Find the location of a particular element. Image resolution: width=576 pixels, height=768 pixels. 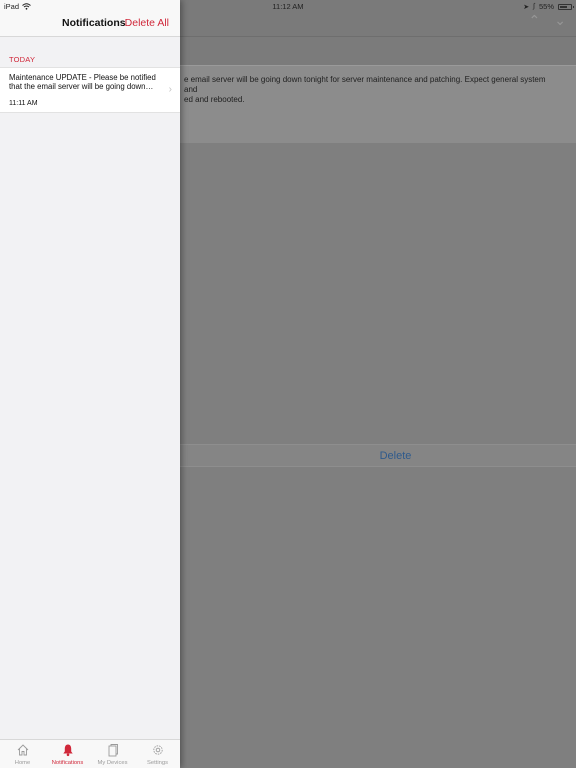

tab-settings: Settings is located at coordinates (157, 754).